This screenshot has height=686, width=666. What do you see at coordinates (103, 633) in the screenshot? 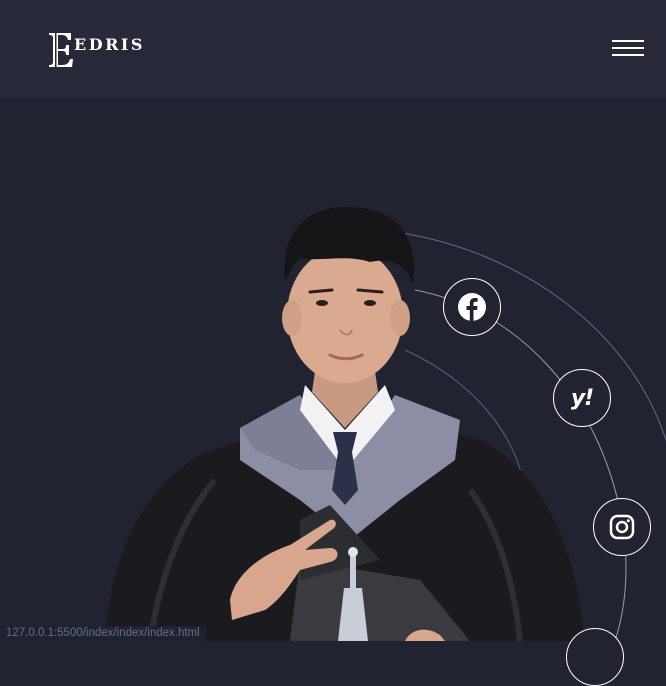
I see `browser-status-url: 127.0.0.1:5500/index/index/index.html` at bounding box center [103, 633].